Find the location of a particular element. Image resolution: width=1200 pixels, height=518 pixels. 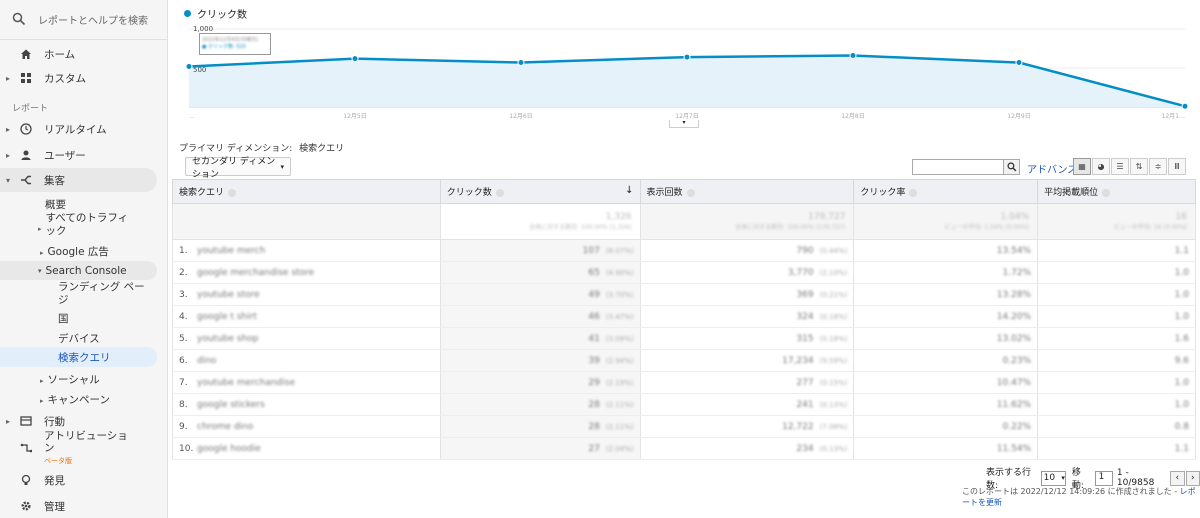

clicks-percent: (2.11%) is located at coordinates (619, 426).